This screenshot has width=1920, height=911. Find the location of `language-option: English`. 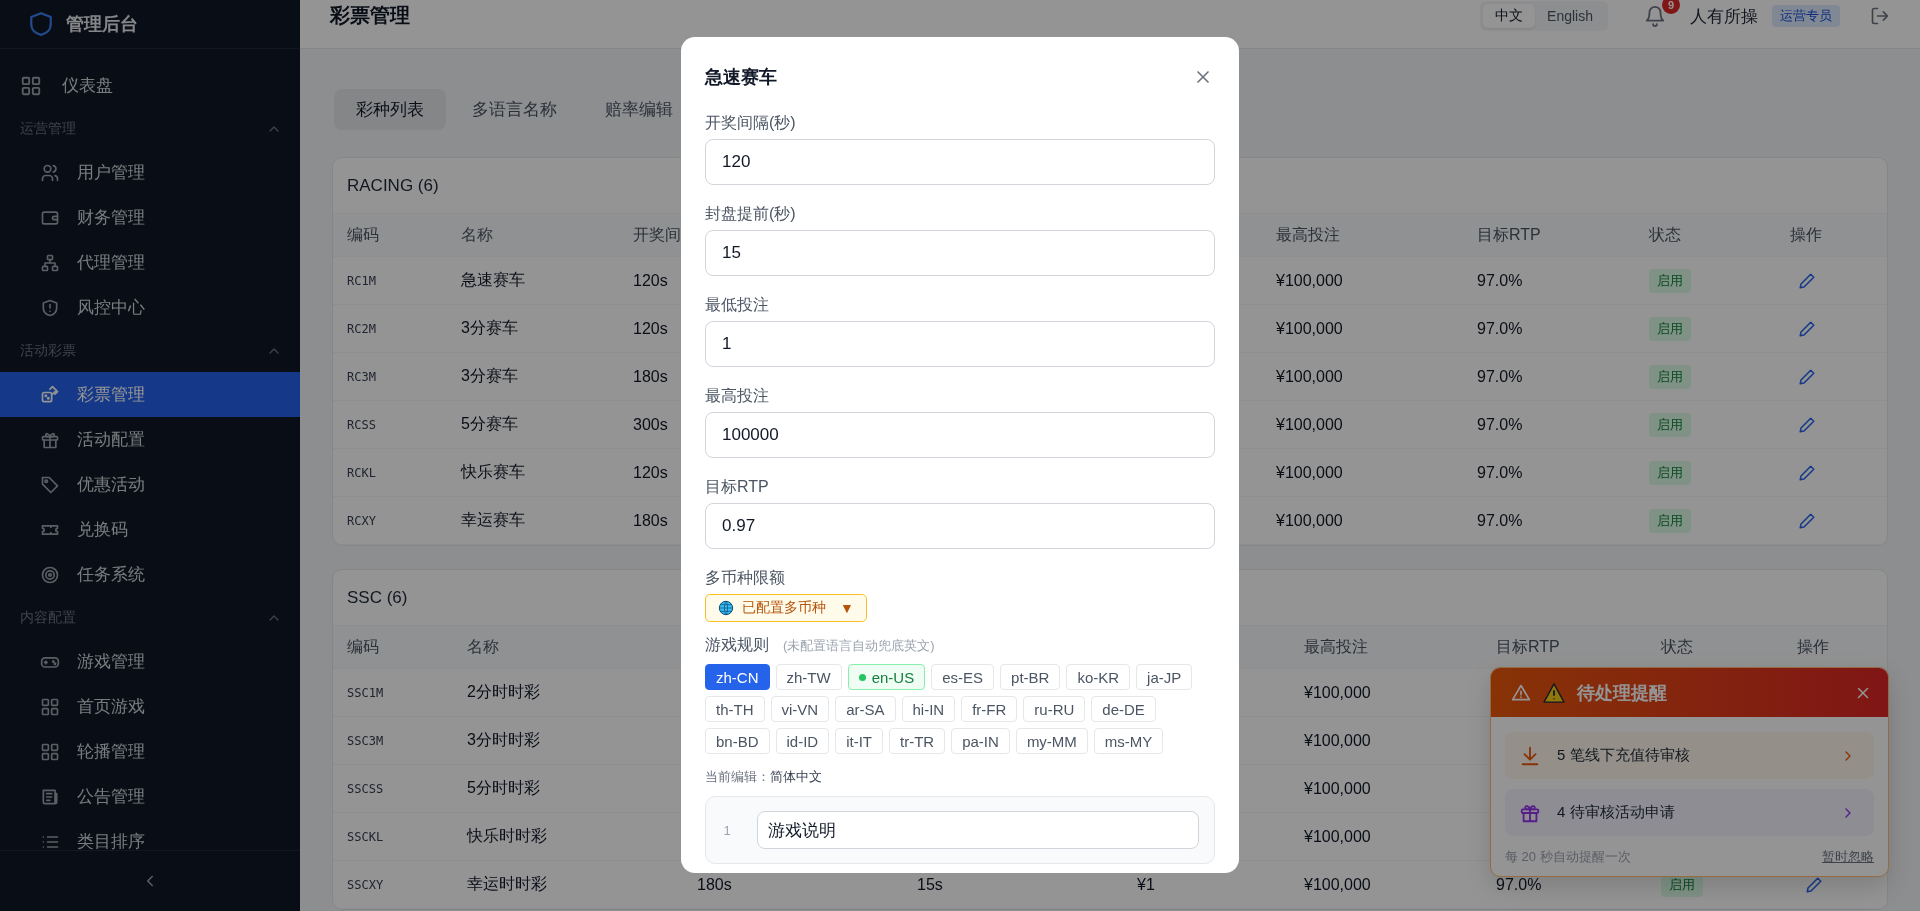

language-option: English is located at coordinates (1570, 16).